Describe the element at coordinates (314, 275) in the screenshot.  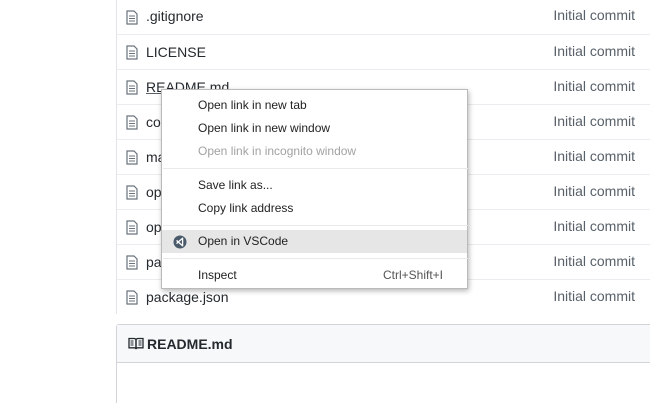
I see `menu-item-inspect: Inspect Ctrl+Shift+I` at that location.